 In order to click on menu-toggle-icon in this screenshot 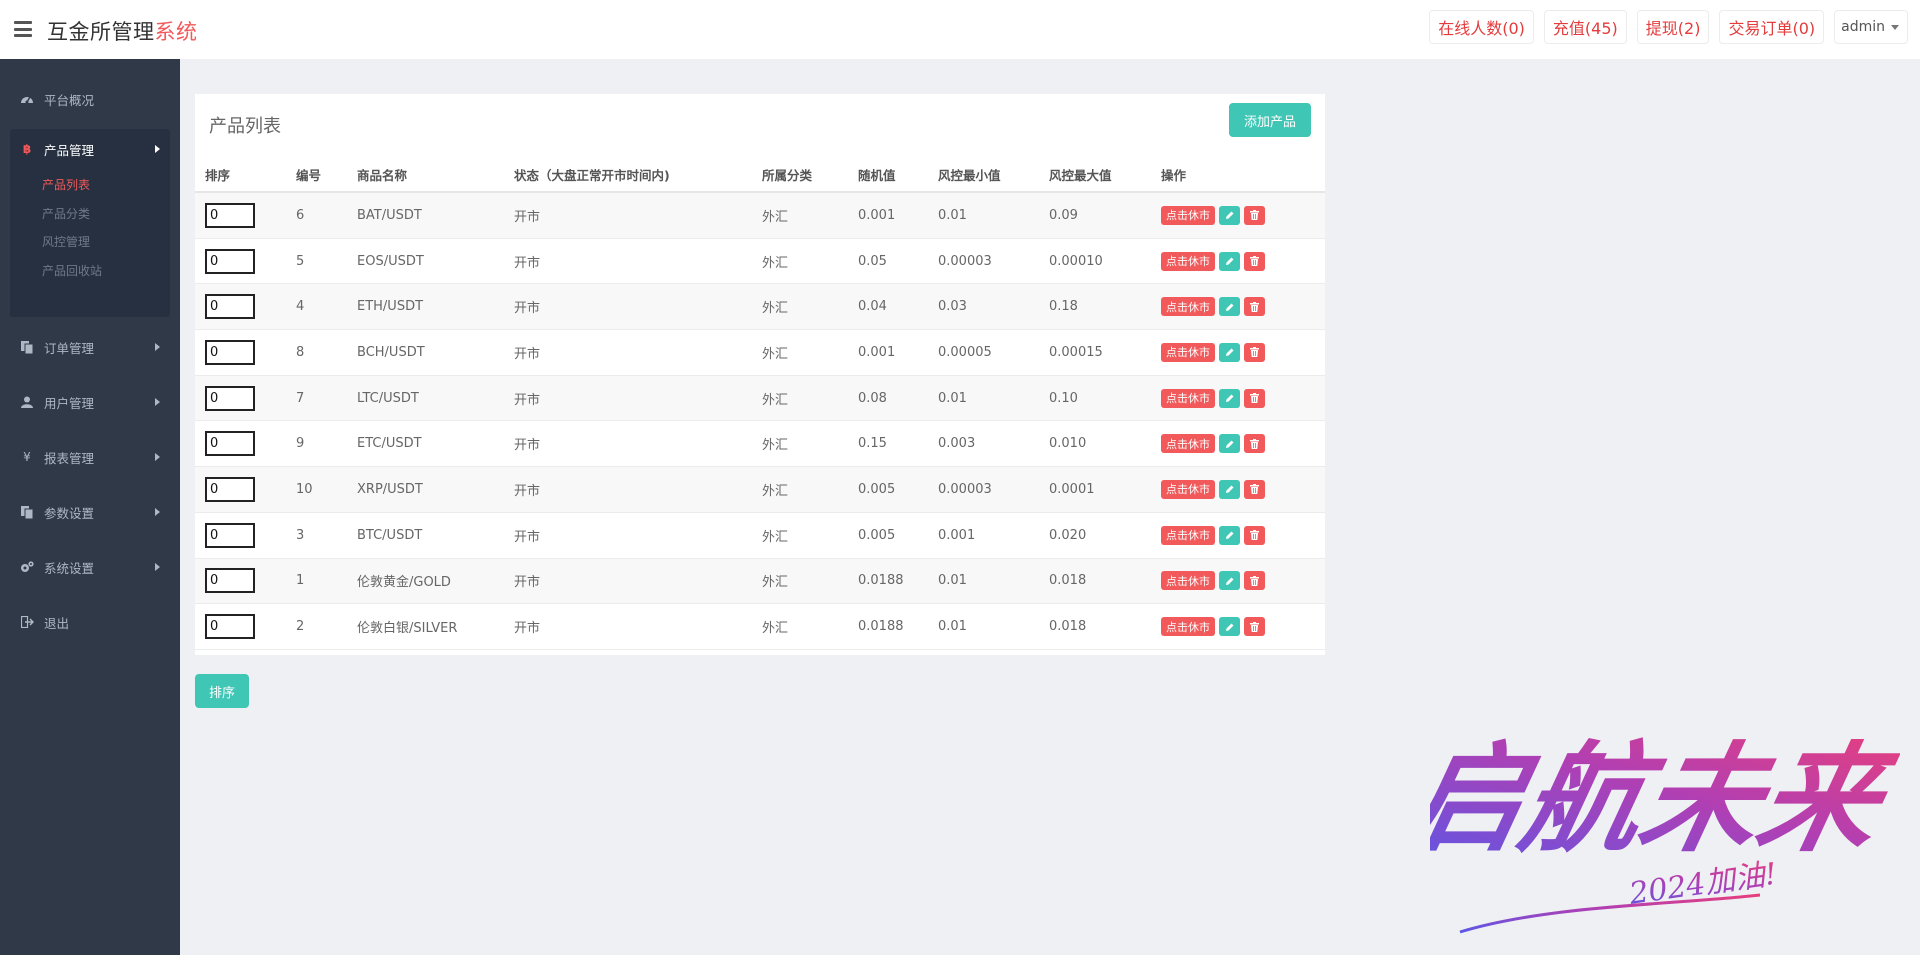, I will do `click(23, 29)`.